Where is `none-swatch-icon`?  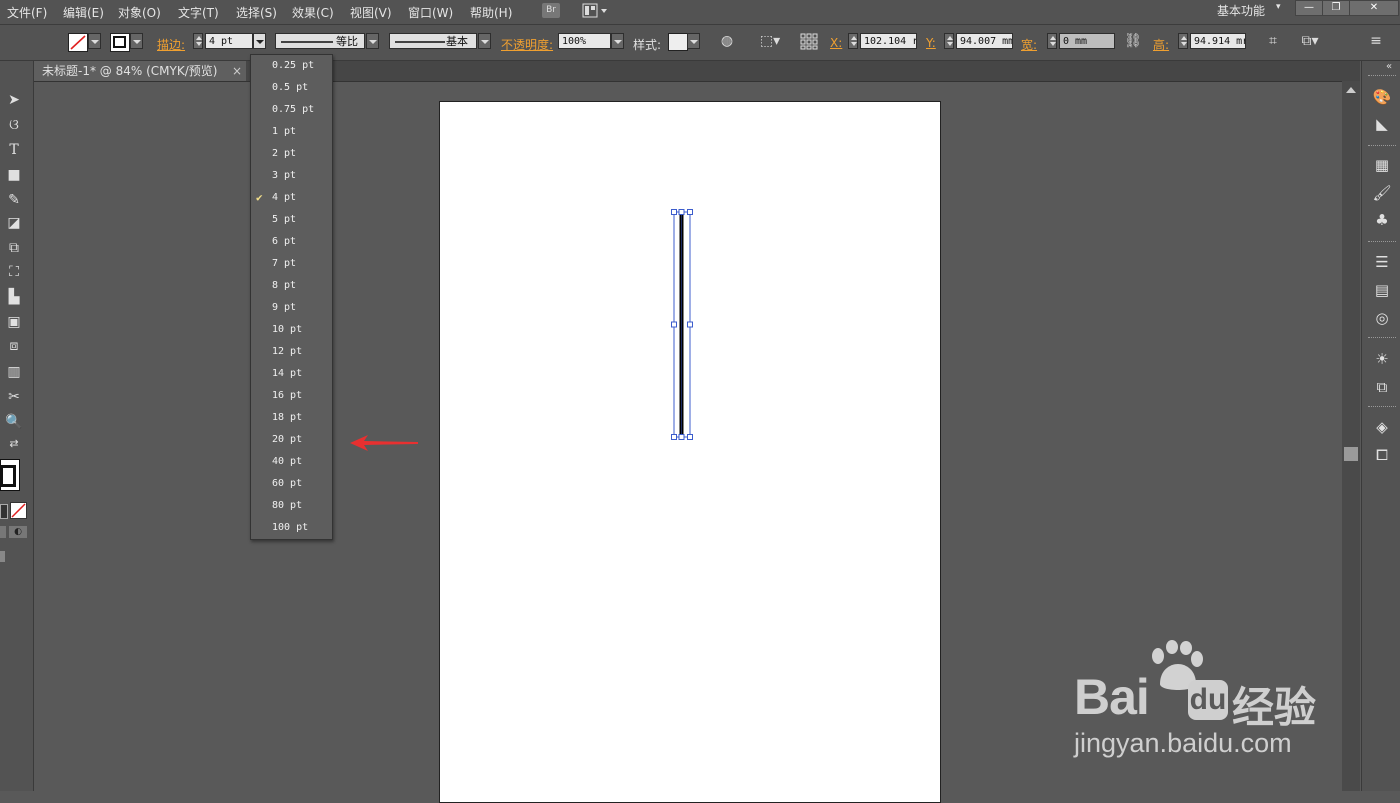 none-swatch-icon is located at coordinates (18, 510).